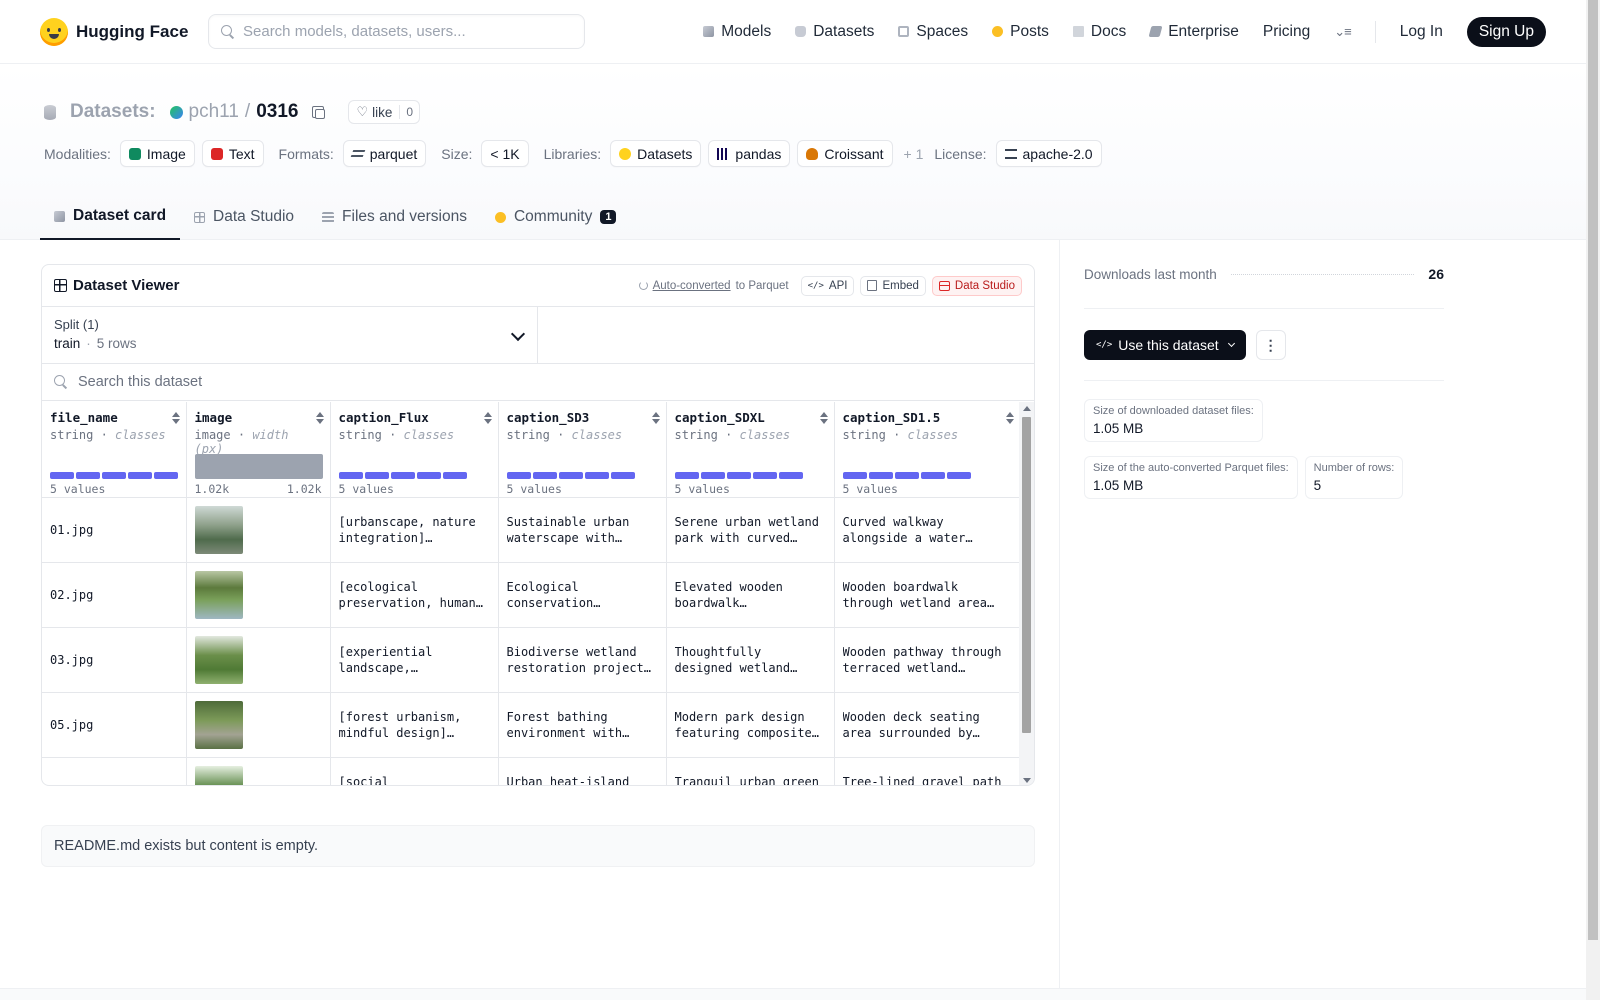  Describe the element at coordinates (374, 112) in the screenshot. I see `like-button: ♡ like` at that location.